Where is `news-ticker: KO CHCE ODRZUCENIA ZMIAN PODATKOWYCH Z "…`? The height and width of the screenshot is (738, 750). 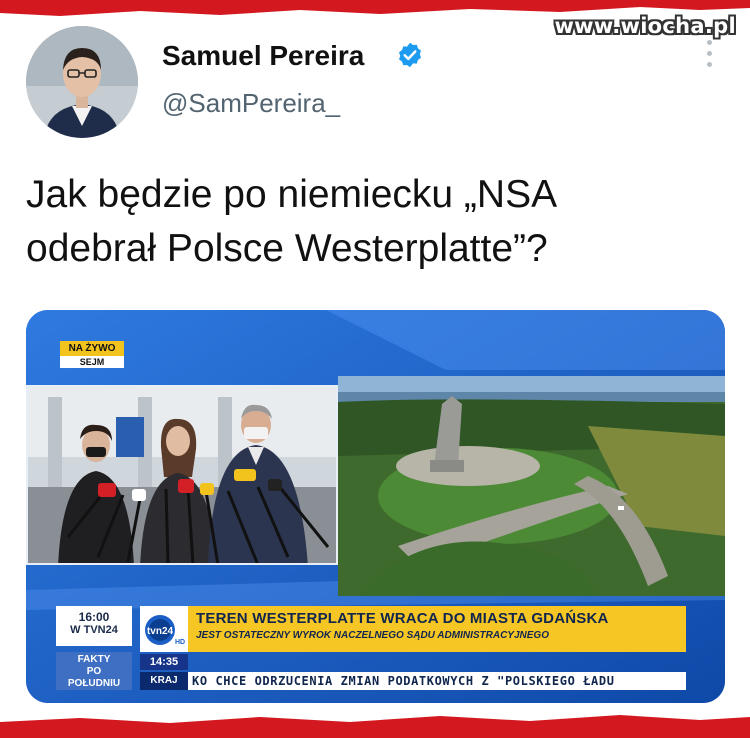
news-ticker: KO CHCE ODRZUCENIA ZMIAN PODATKOWYCH Z "… is located at coordinates (437, 681).